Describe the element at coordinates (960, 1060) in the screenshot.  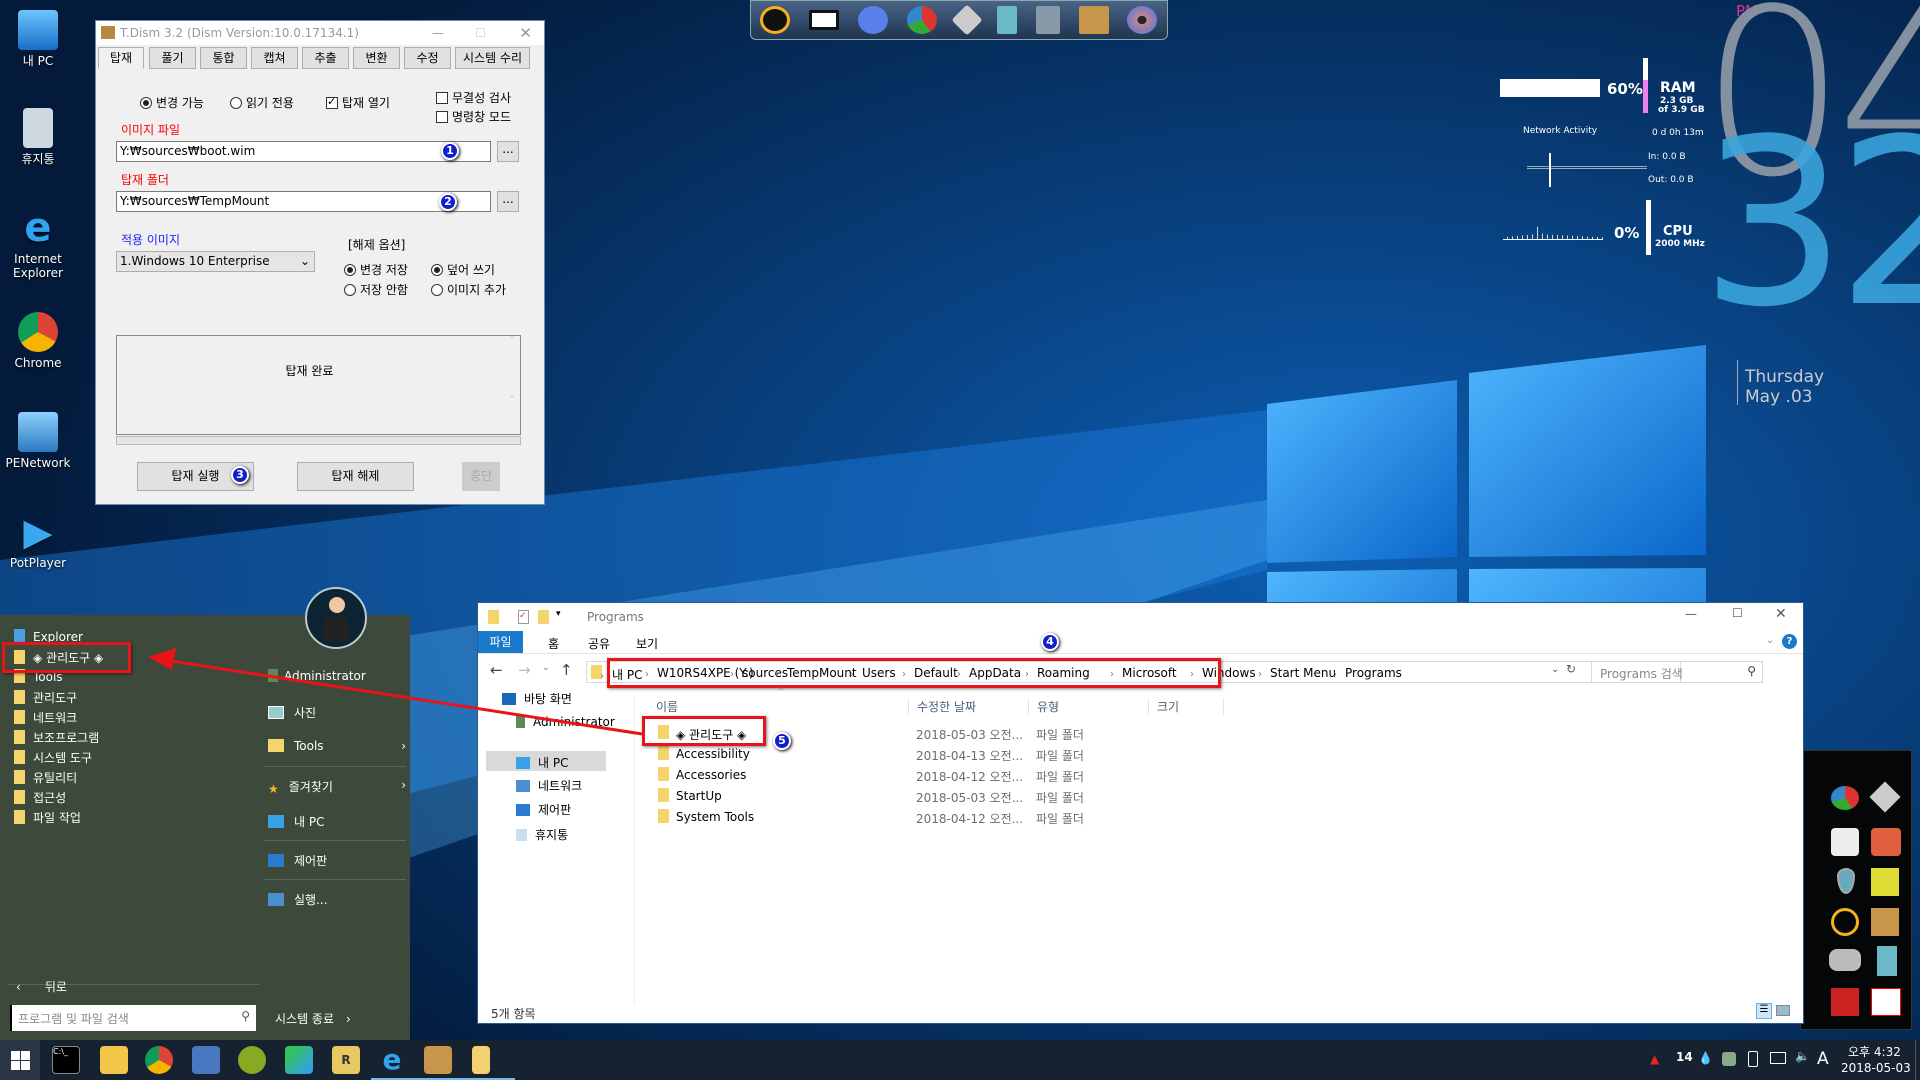
I see `taskbar: C:\_ R e ▲ 14 💧 🔈 A 오후 4:32 2018-05-03` at that location.